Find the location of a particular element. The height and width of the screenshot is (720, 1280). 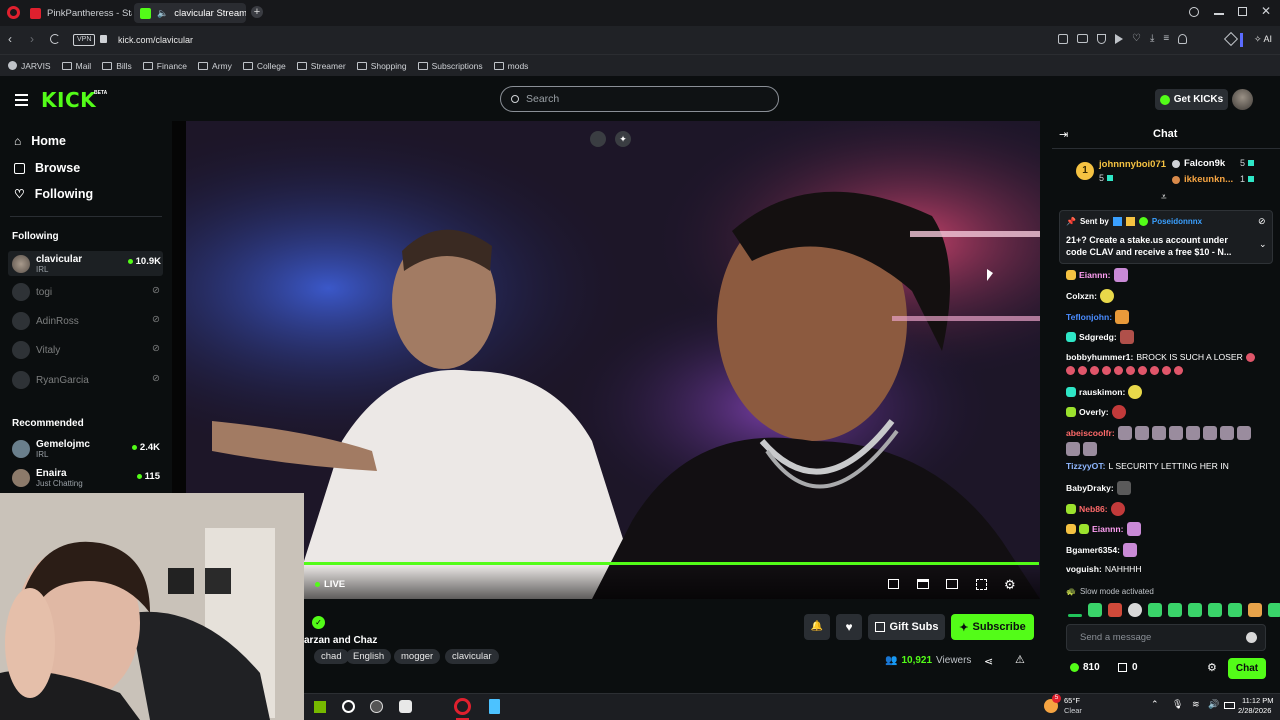

restore-button is located at coordinates (1242, 11).